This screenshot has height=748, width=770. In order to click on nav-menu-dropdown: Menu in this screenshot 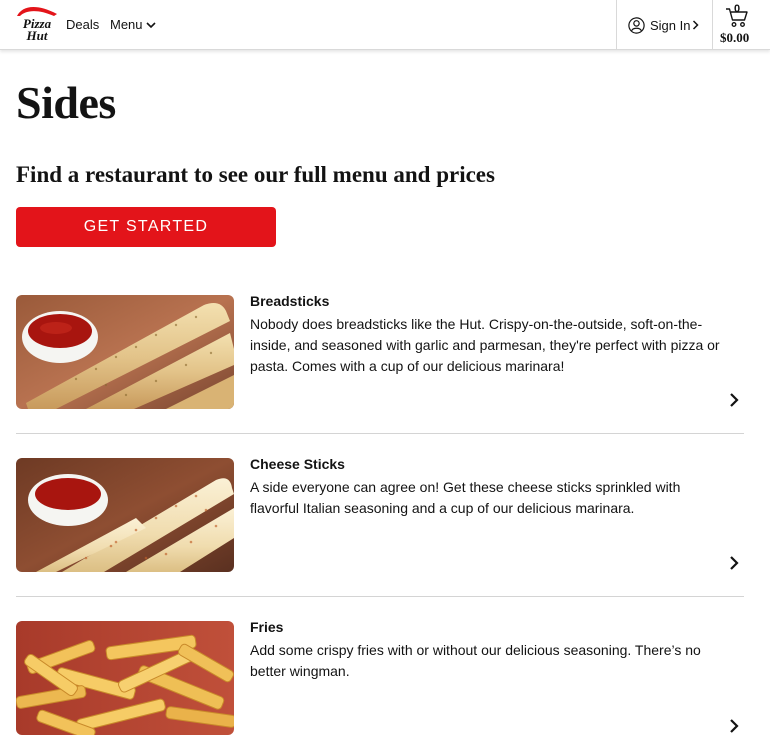, I will do `click(133, 24)`.